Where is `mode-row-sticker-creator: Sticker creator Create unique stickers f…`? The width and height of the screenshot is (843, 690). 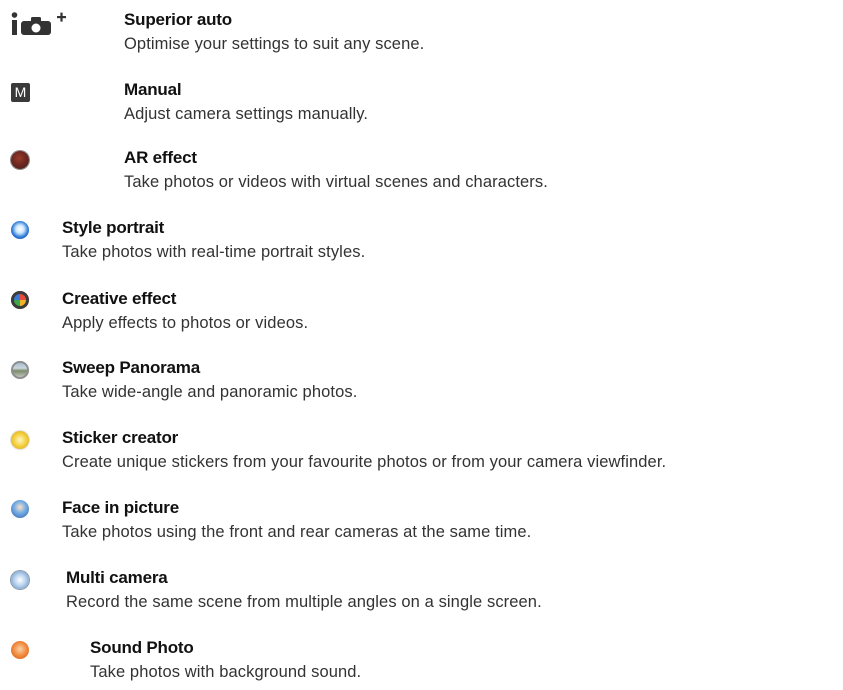
mode-row-sticker-creator: Sticker creator Create unique stickers f… is located at coordinates (421, 454).